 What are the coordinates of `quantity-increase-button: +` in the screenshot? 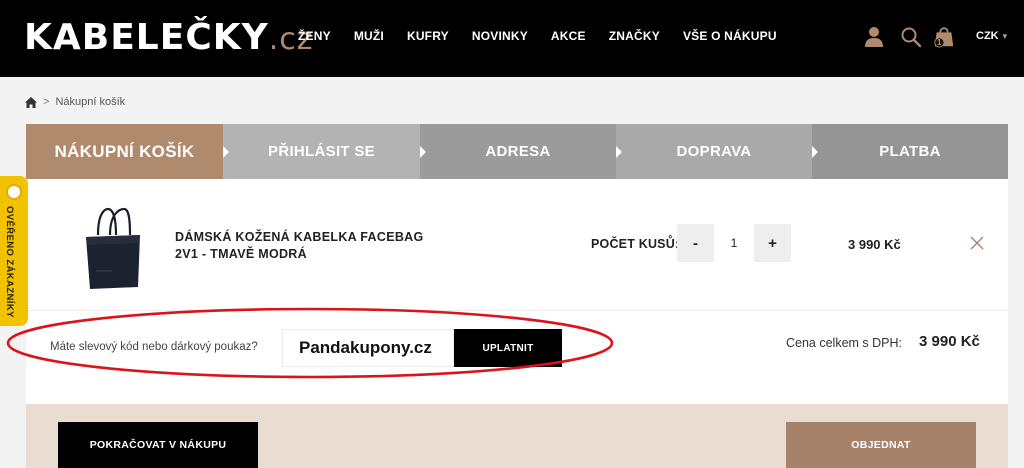 It's located at (772, 243).